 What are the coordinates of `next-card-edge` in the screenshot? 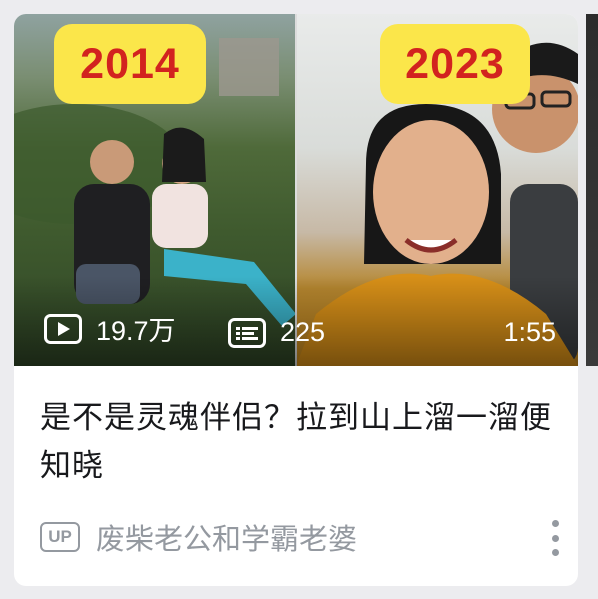 It's located at (592, 190).